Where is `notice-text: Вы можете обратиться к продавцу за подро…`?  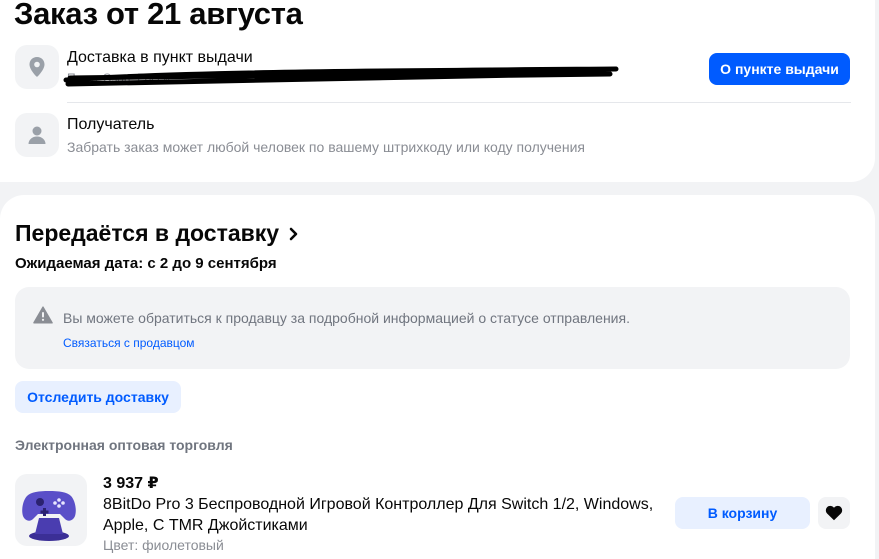
notice-text: Вы можете обратиться к продавцу за подро… is located at coordinates (346, 318).